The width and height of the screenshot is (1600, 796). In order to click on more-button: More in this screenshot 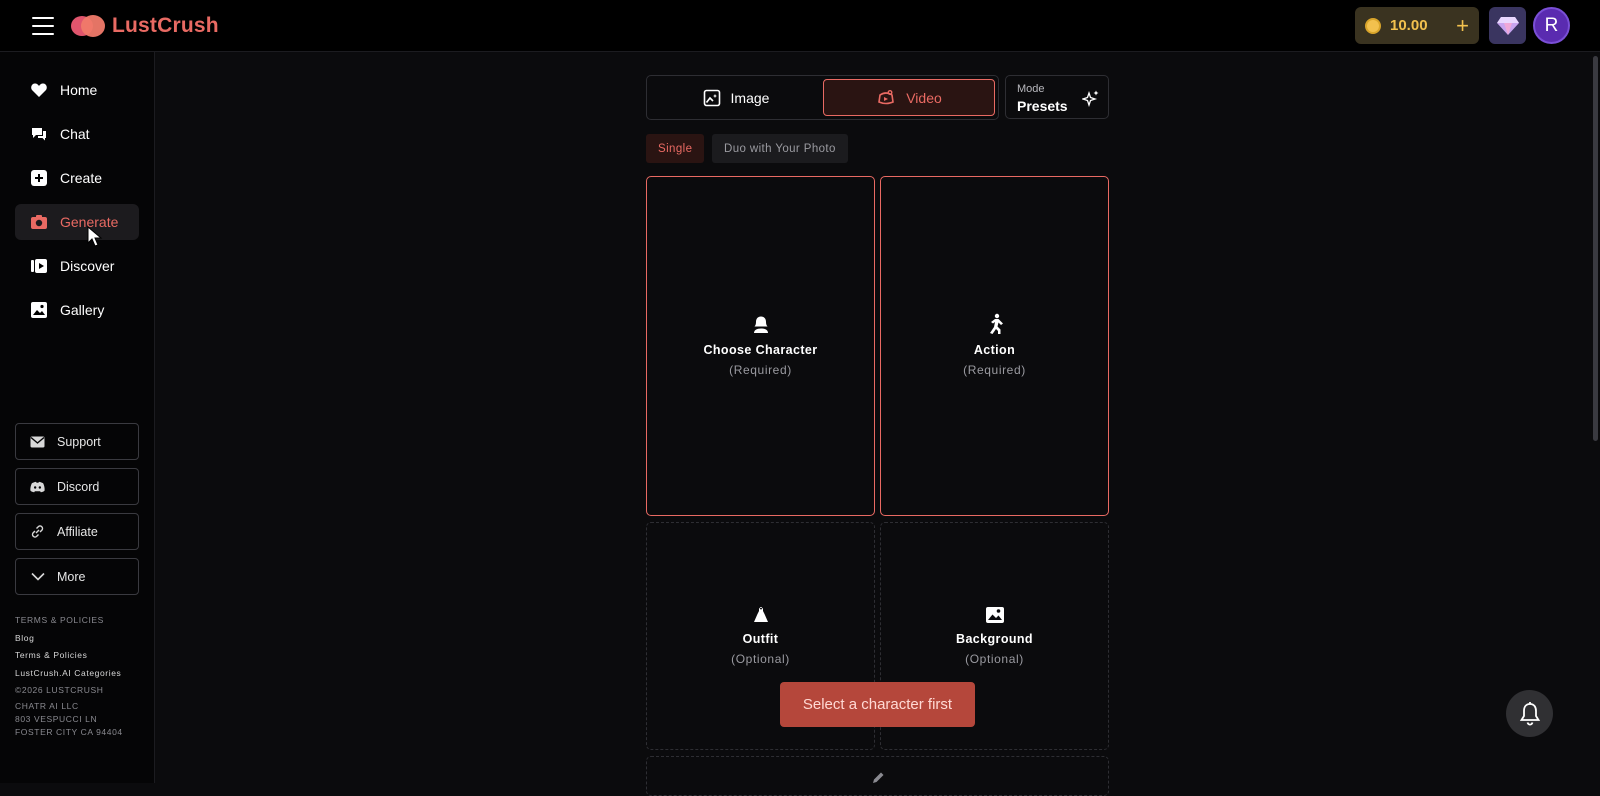, I will do `click(77, 576)`.